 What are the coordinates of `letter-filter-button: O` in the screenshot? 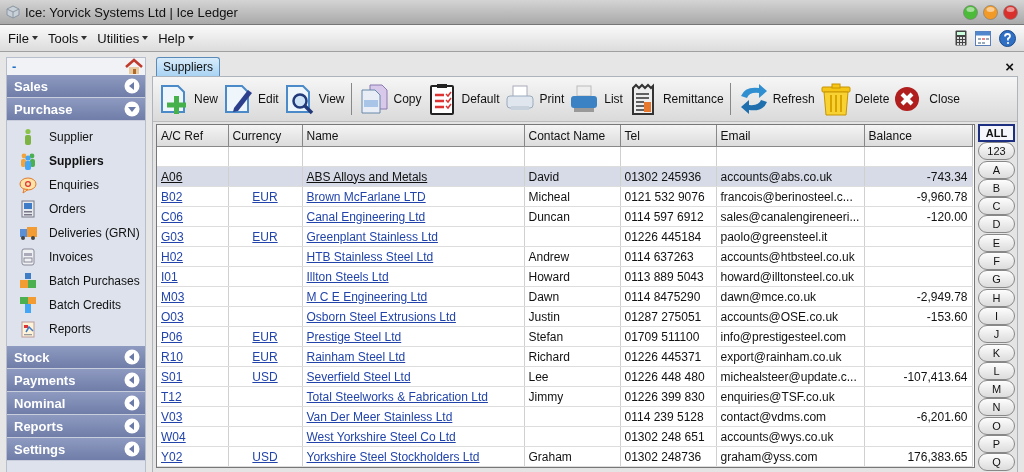 It's located at (996, 425).